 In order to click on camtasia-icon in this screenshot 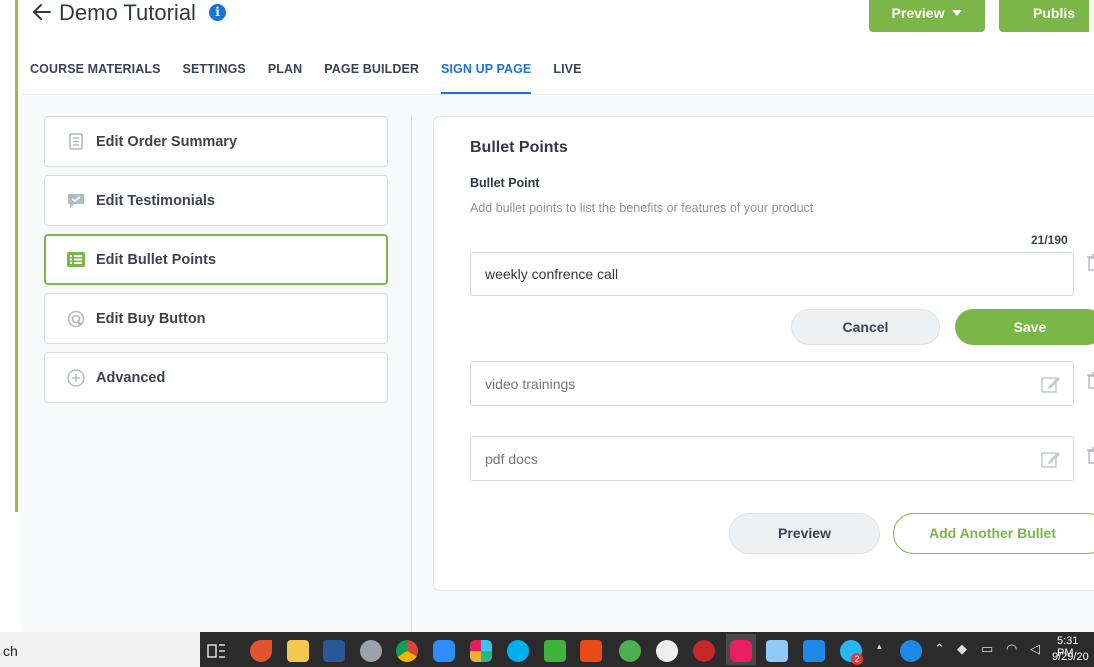, I will do `click(555, 651)`.